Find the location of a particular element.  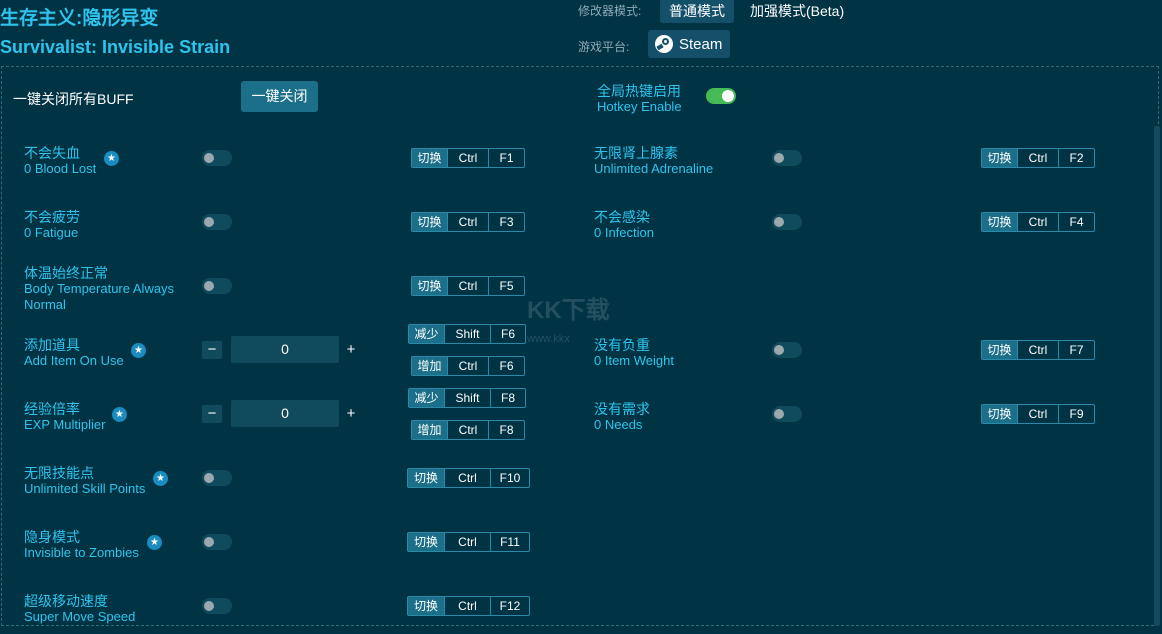

cheat-name-cn: 经验倍率 is located at coordinates (52, 409).